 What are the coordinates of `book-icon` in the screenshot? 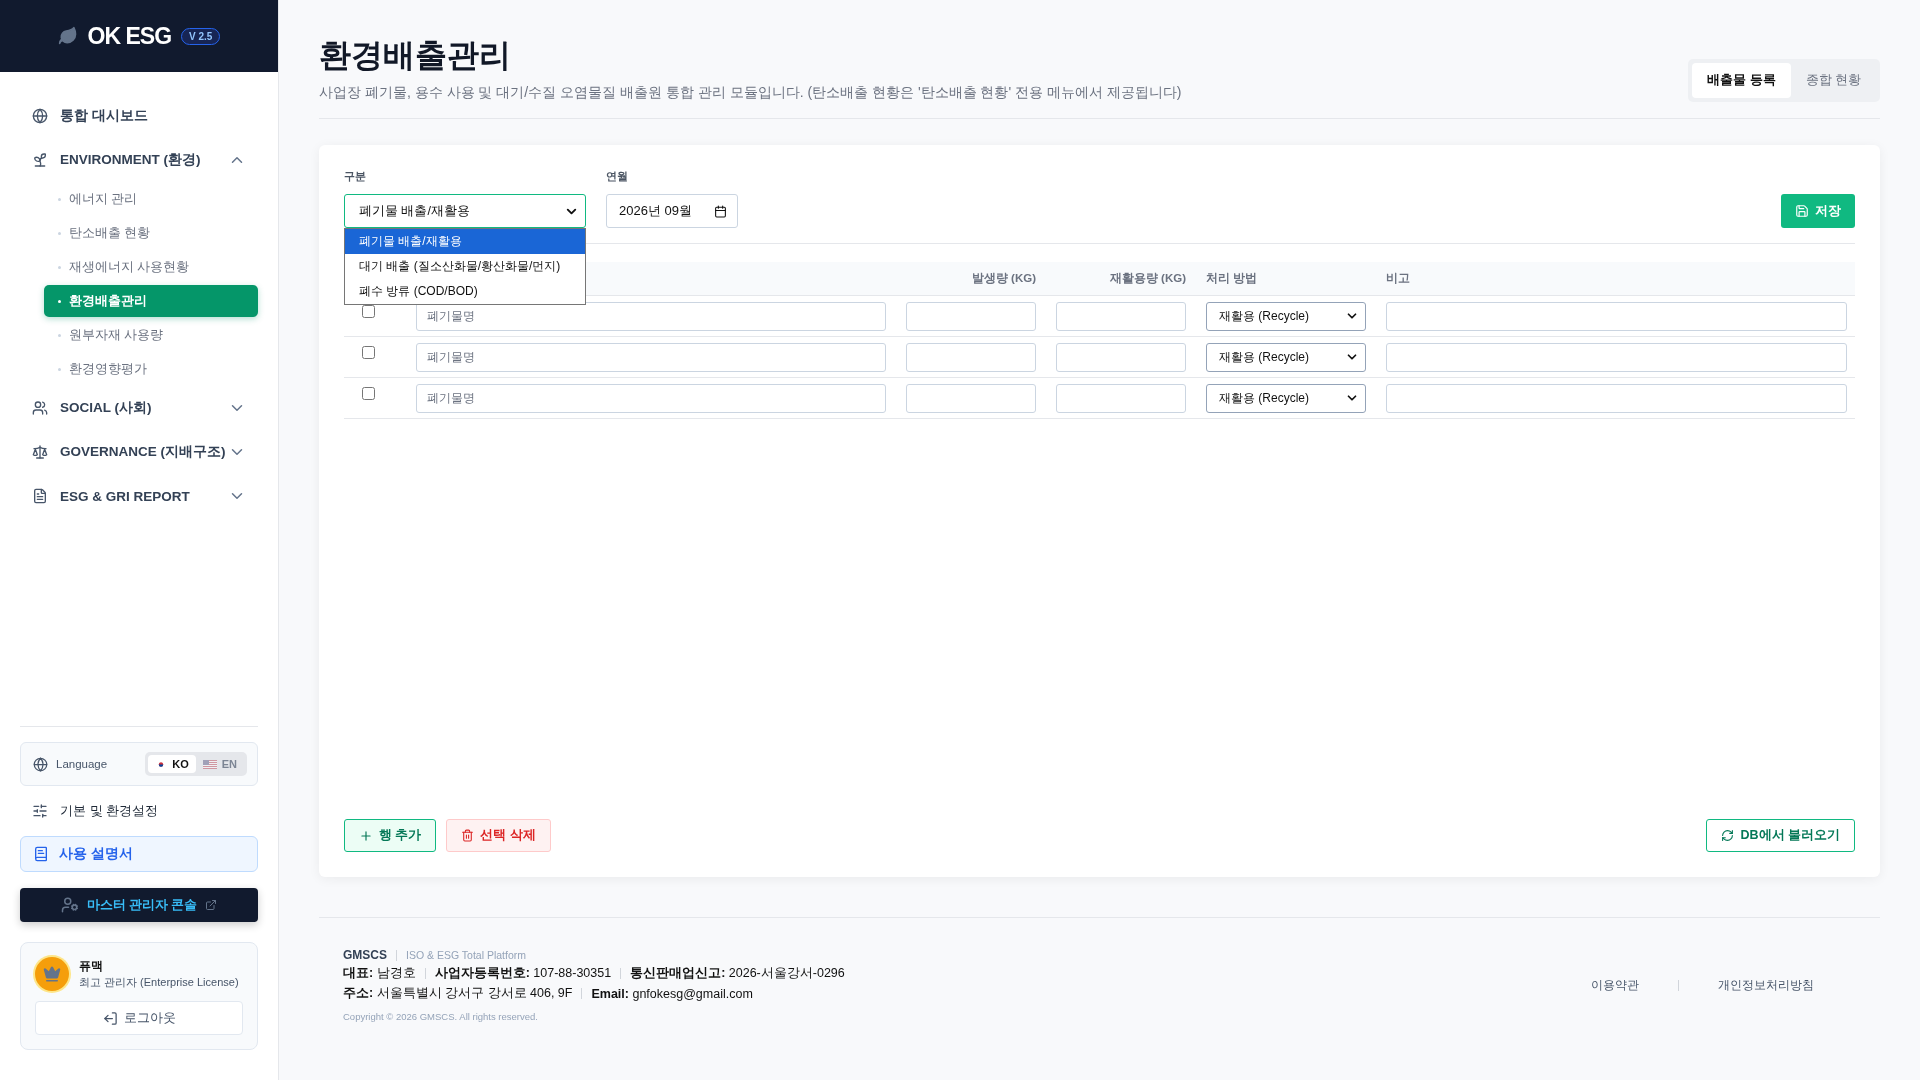 It's located at (41, 854).